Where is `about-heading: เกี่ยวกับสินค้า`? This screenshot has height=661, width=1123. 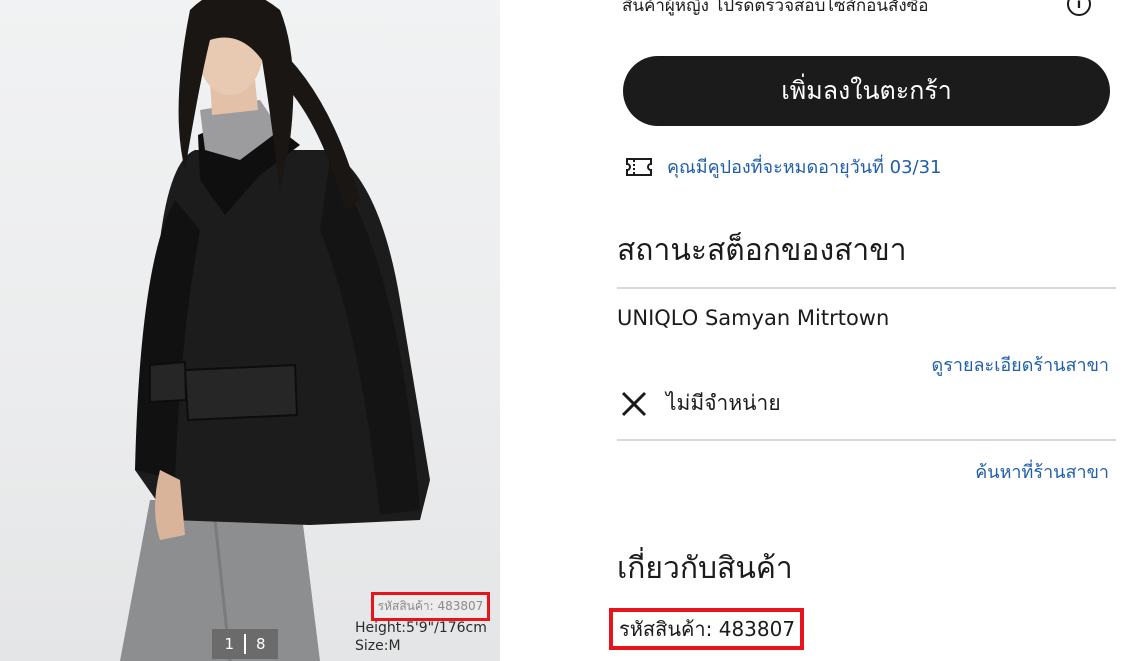 about-heading: เกี่ยวกับสินค้า is located at coordinates (705, 568).